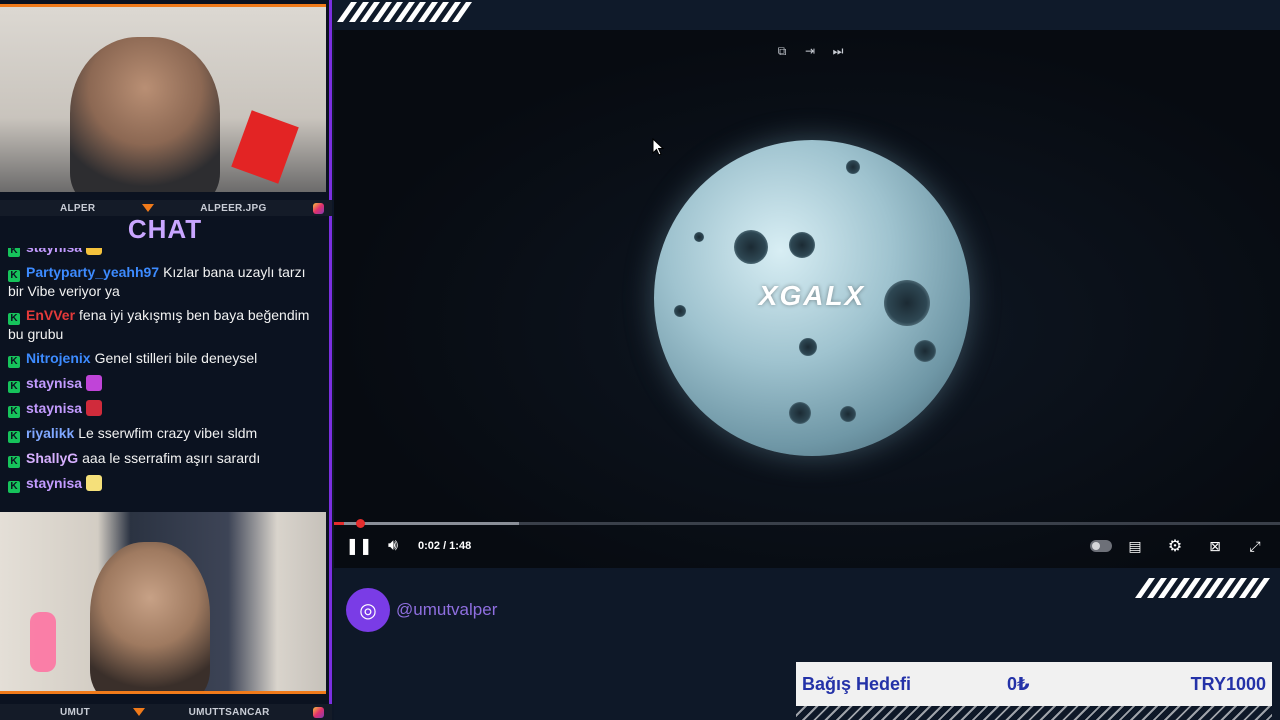  What do you see at coordinates (92, 272) in the screenshot?
I see `chat-username: Partyparty_yeahh97` at bounding box center [92, 272].